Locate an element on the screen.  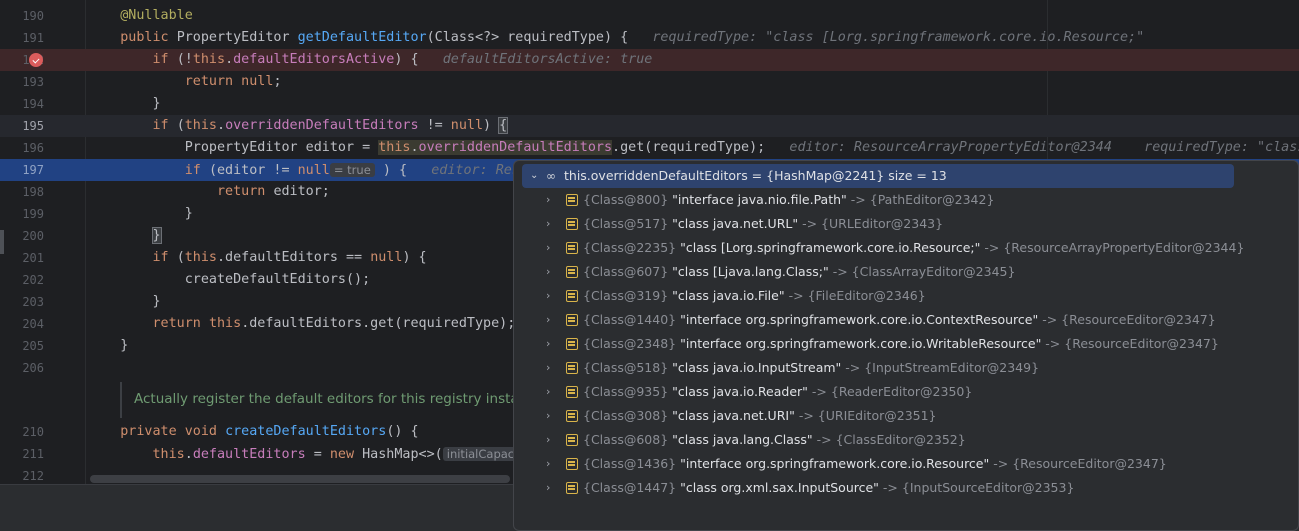
entry-key-id: {Class@517} is located at coordinates (626, 223).